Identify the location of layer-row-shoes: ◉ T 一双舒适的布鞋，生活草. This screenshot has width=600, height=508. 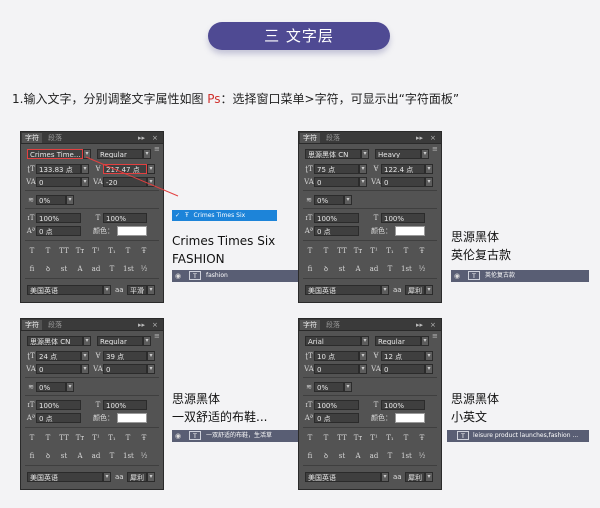
(235, 436).